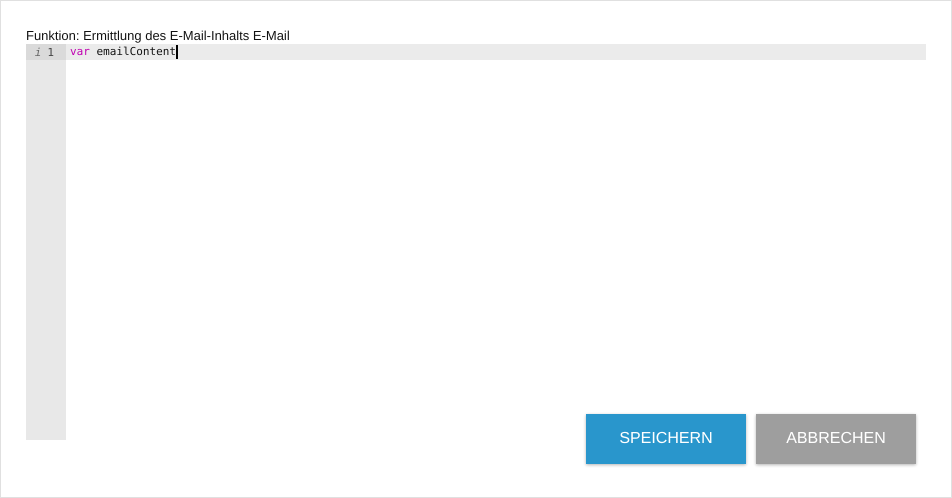 Image resolution: width=952 pixels, height=498 pixels. Describe the element at coordinates (666, 439) in the screenshot. I see `save-button: SPEICHERN` at that location.